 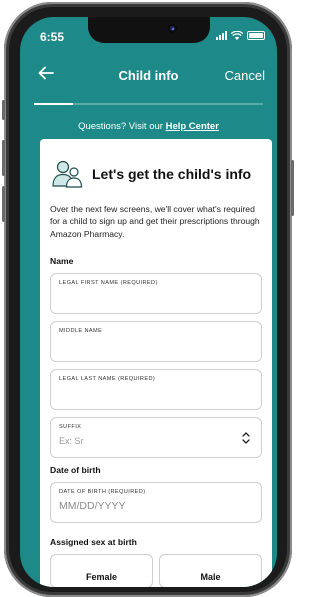 I want to click on battery-icon, so click(x=256, y=35).